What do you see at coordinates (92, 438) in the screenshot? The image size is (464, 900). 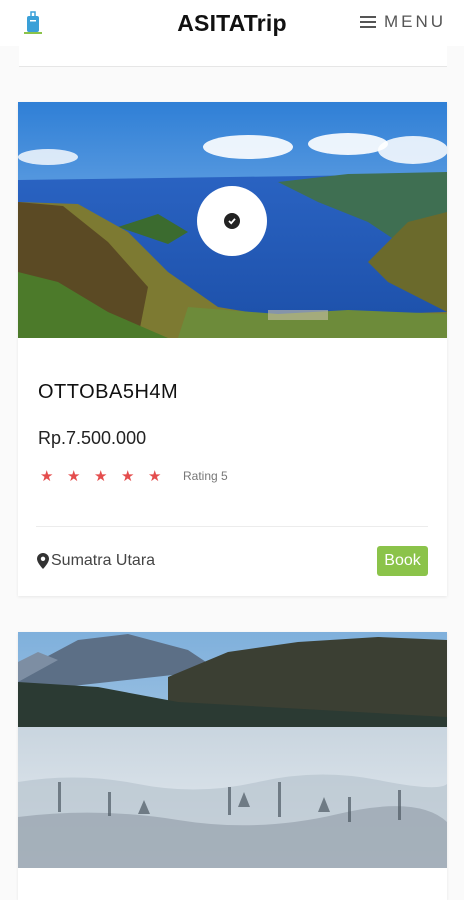 I see `trip-price: Rp.7.500.000` at bounding box center [92, 438].